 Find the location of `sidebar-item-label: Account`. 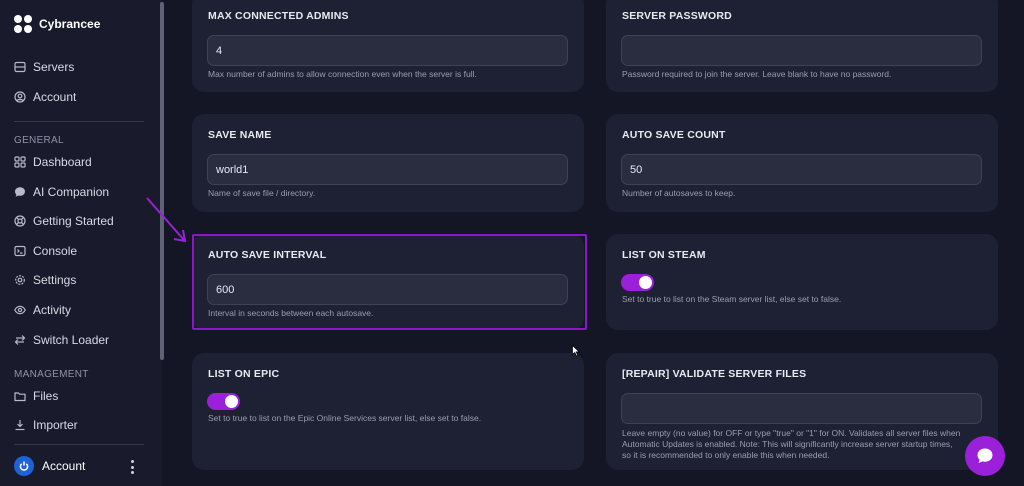

sidebar-item-label: Account is located at coordinates (55, 97).